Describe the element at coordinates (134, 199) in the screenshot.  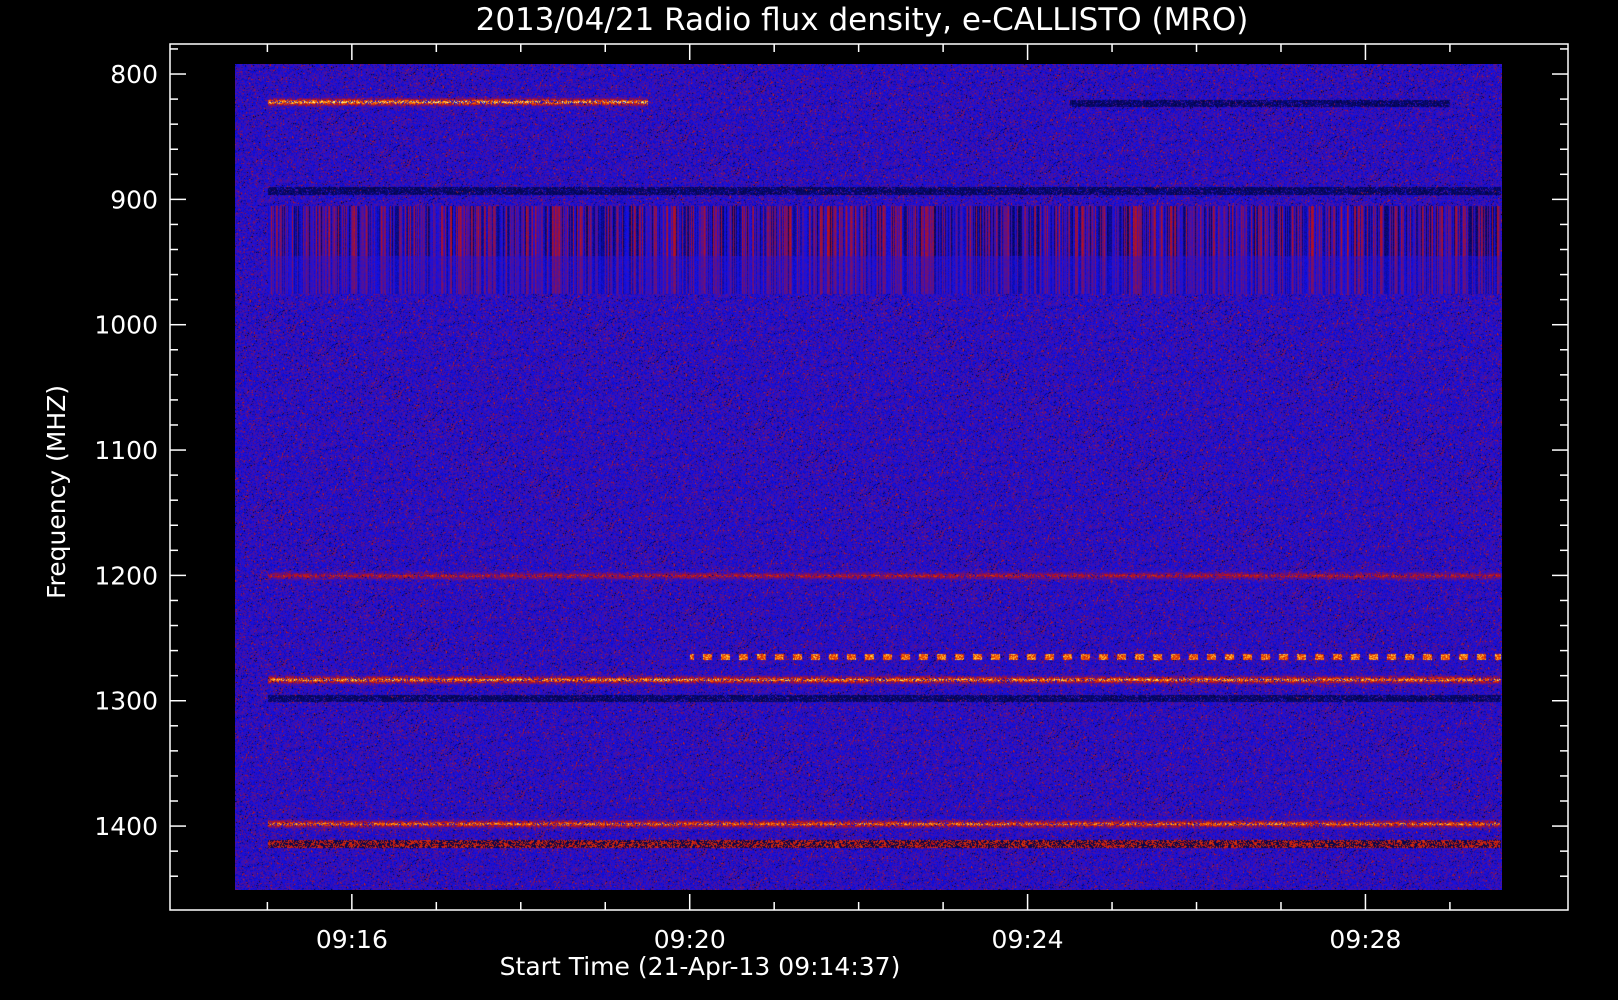
I see `y-tick-label: 900` at that location.